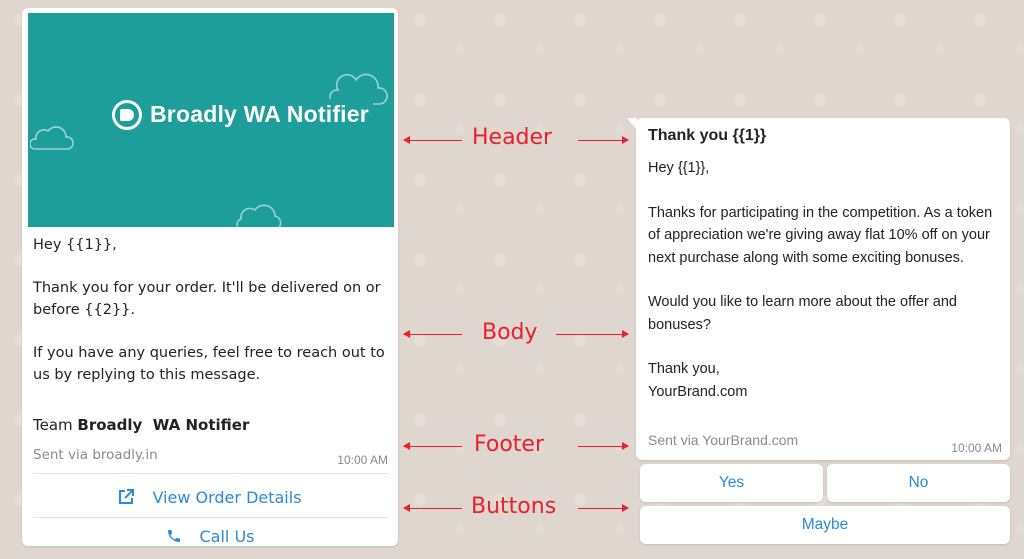  Describe the element at coordinates (259, 114) in the screenshot. I see `brand-name: Broadly WA Notifier` at that location.